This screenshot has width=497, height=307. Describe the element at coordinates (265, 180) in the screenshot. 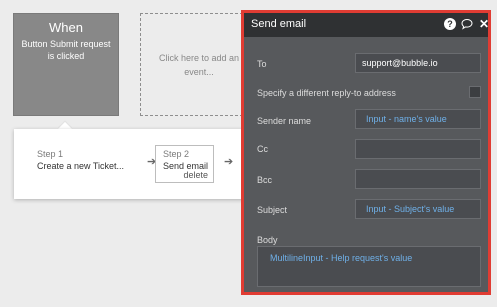

I see `bcc-label: Bcc` at that location.